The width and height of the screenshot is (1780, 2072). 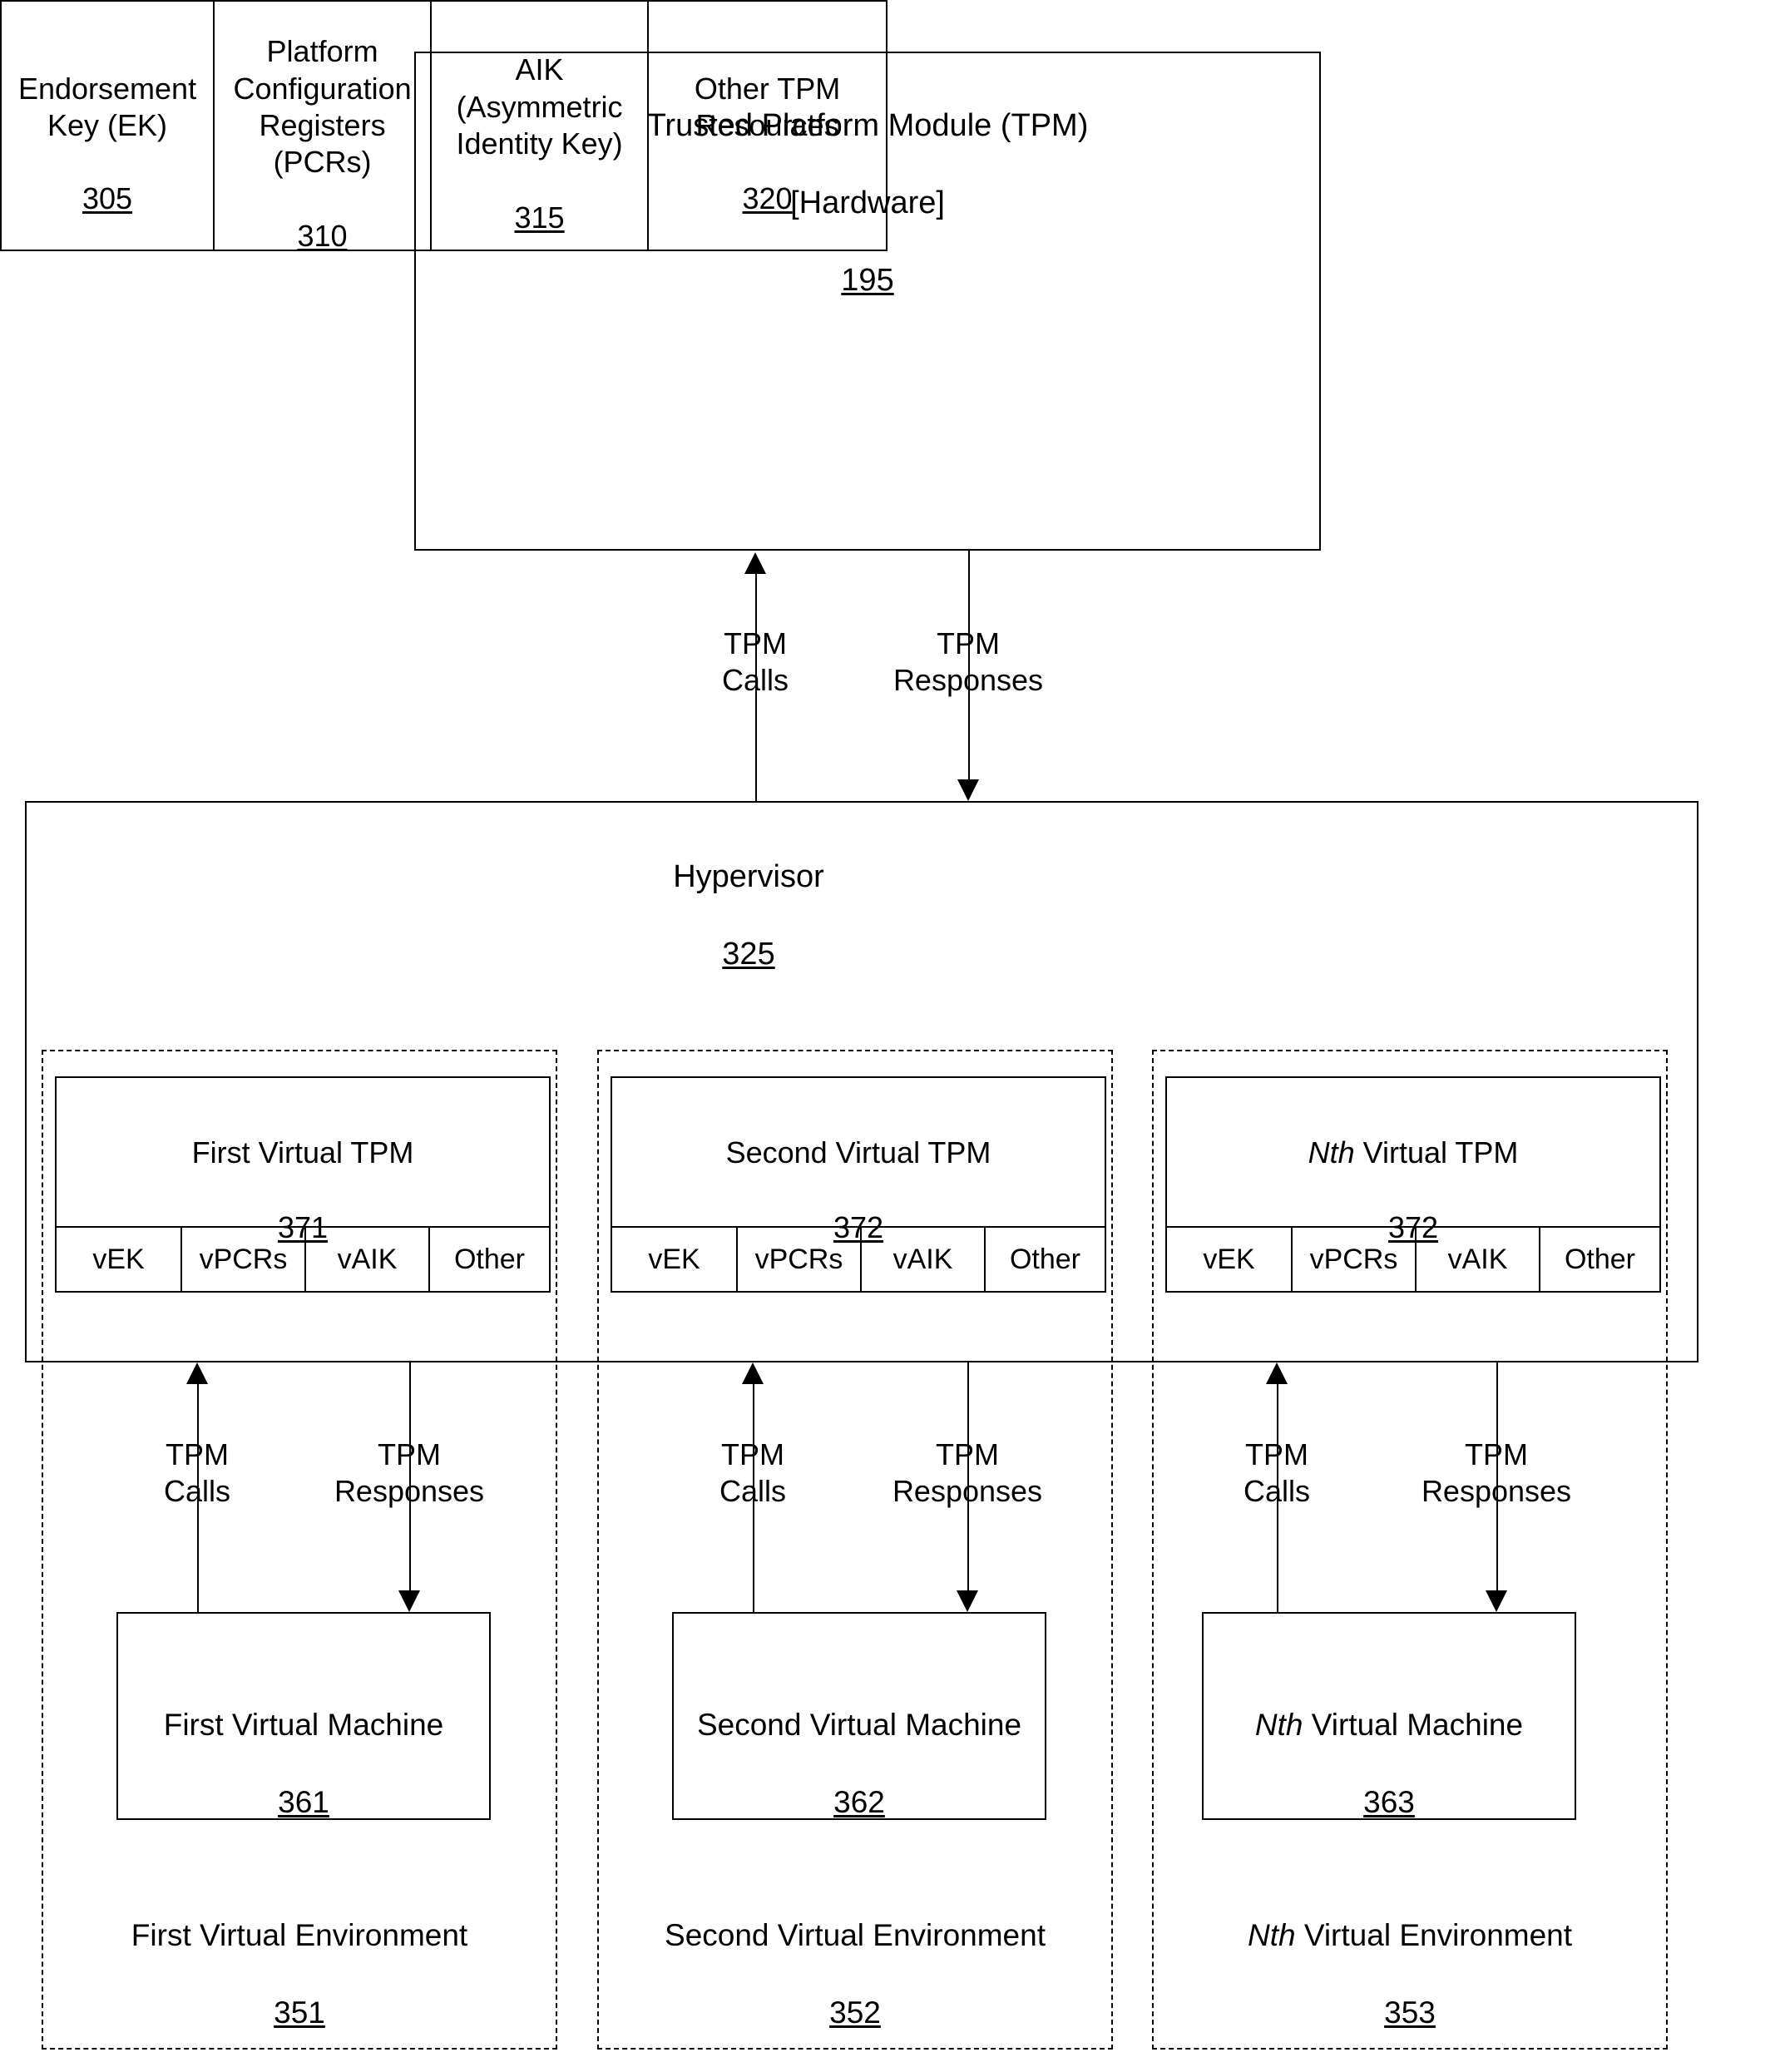 I want to click on virtual-machine-2-title: Second Virtual Machine 362, so click(x=859, y=1745).